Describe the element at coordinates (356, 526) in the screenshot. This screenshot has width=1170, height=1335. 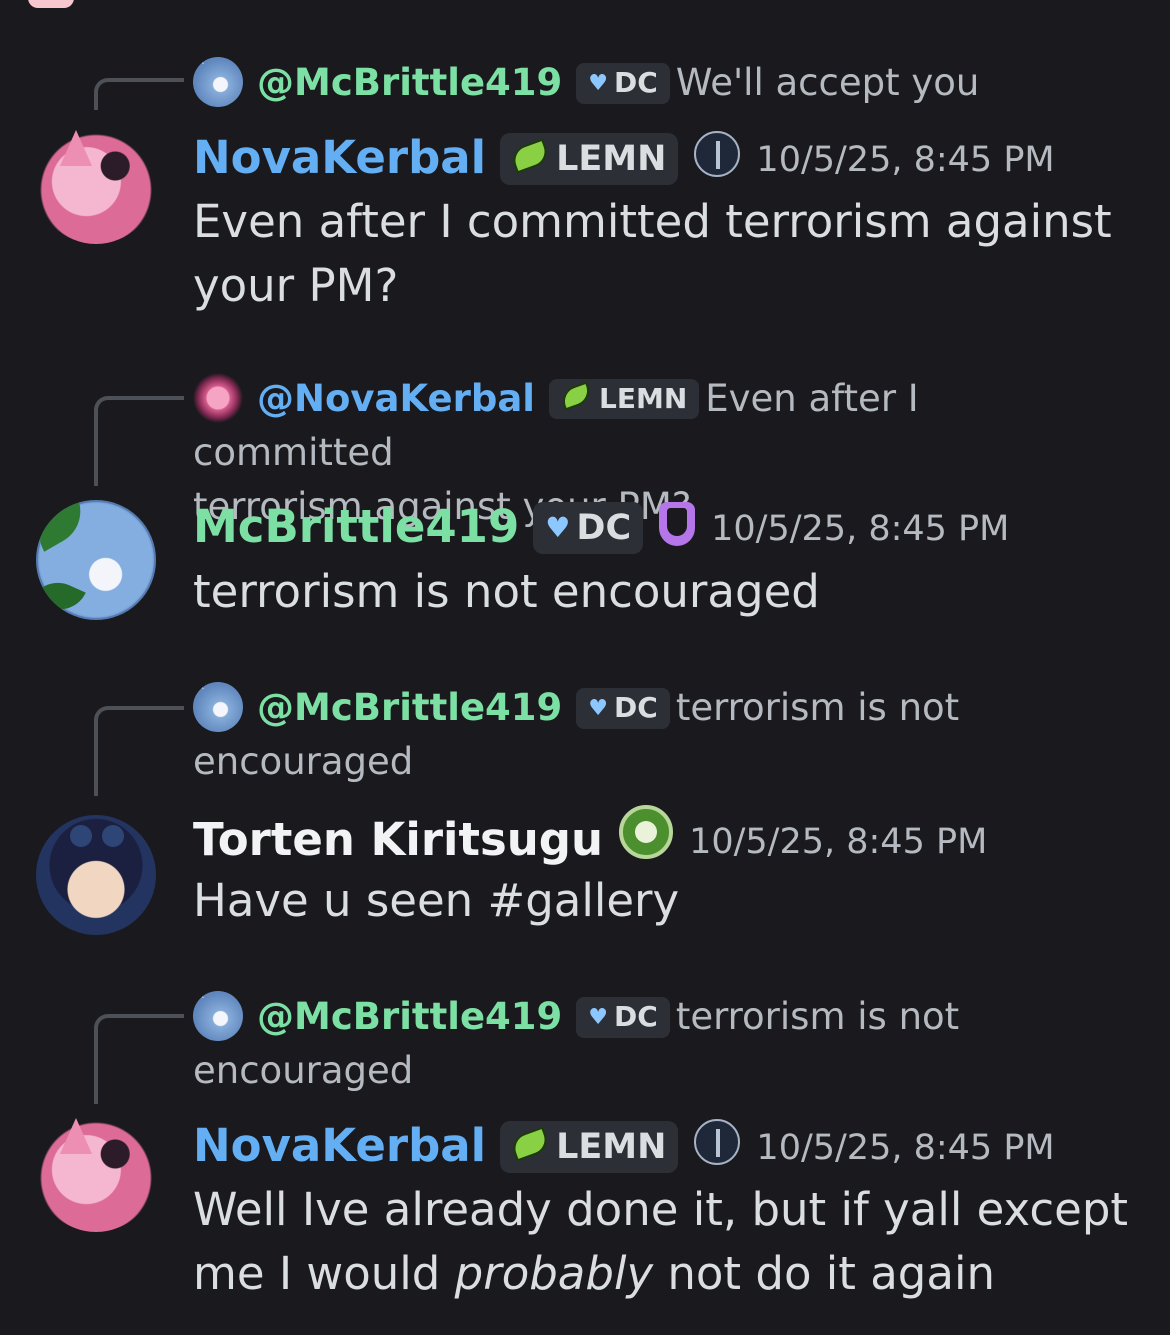
I see `author-name: McBrittle419` at that location.